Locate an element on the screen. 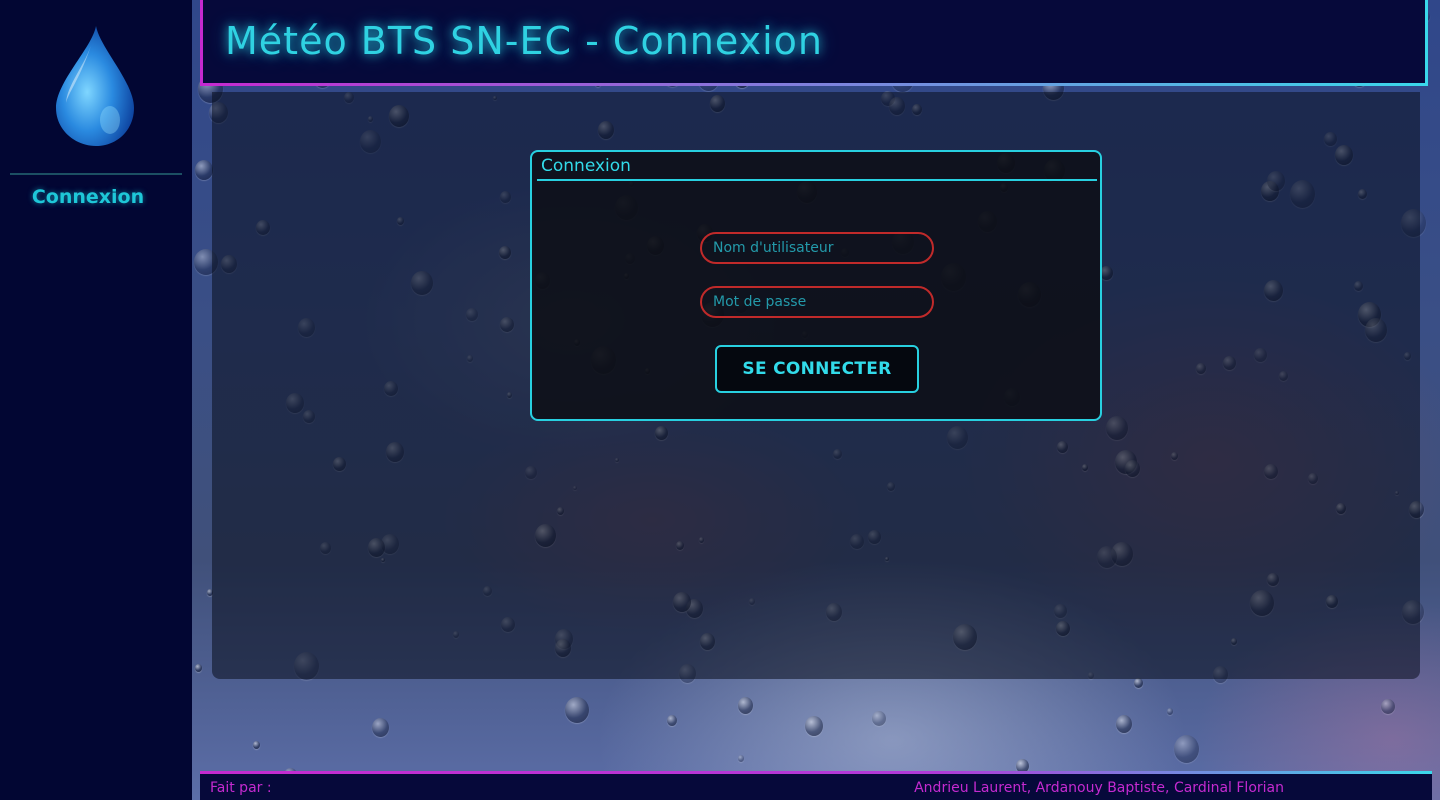 The image size is (1440, 800). login-form-divider is located at coordinates (817, 180).